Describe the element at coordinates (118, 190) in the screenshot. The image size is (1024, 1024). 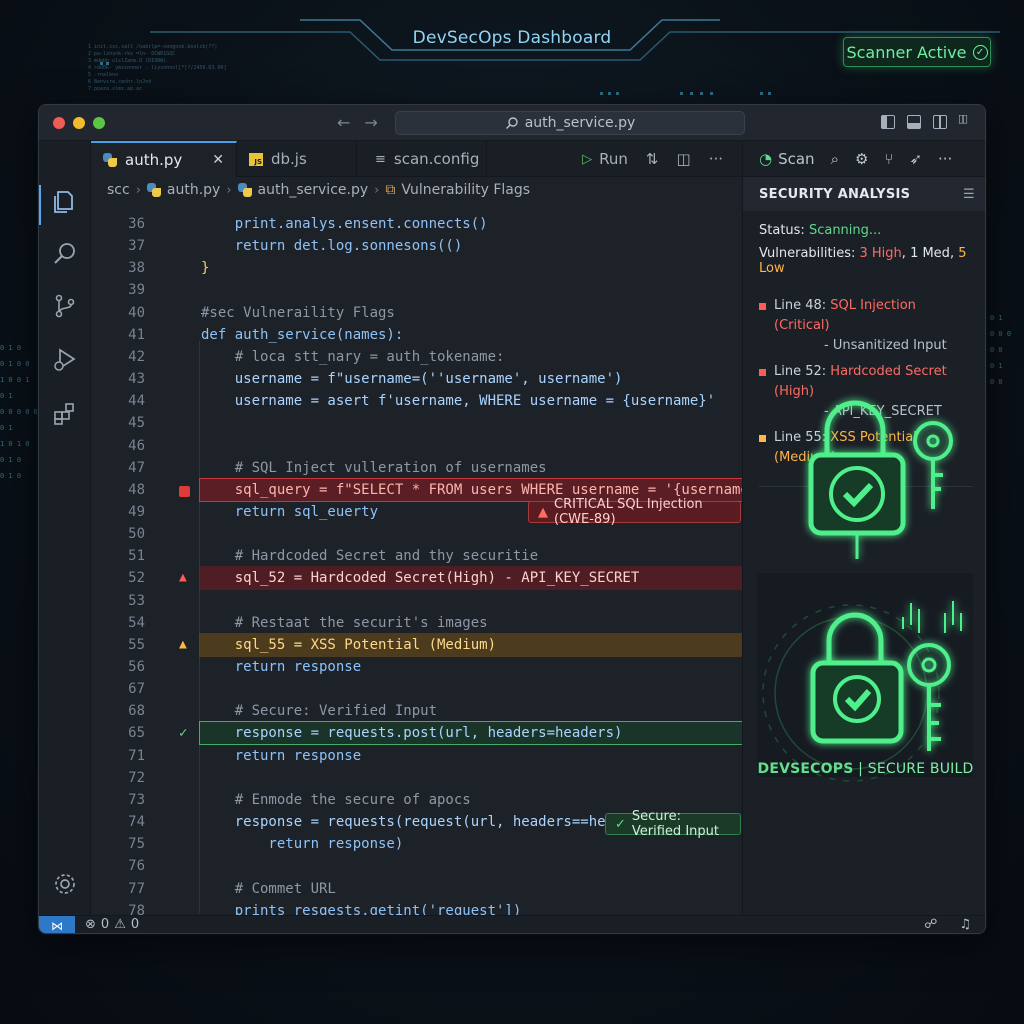
I see `breadcrumb-item: scc` at that location.